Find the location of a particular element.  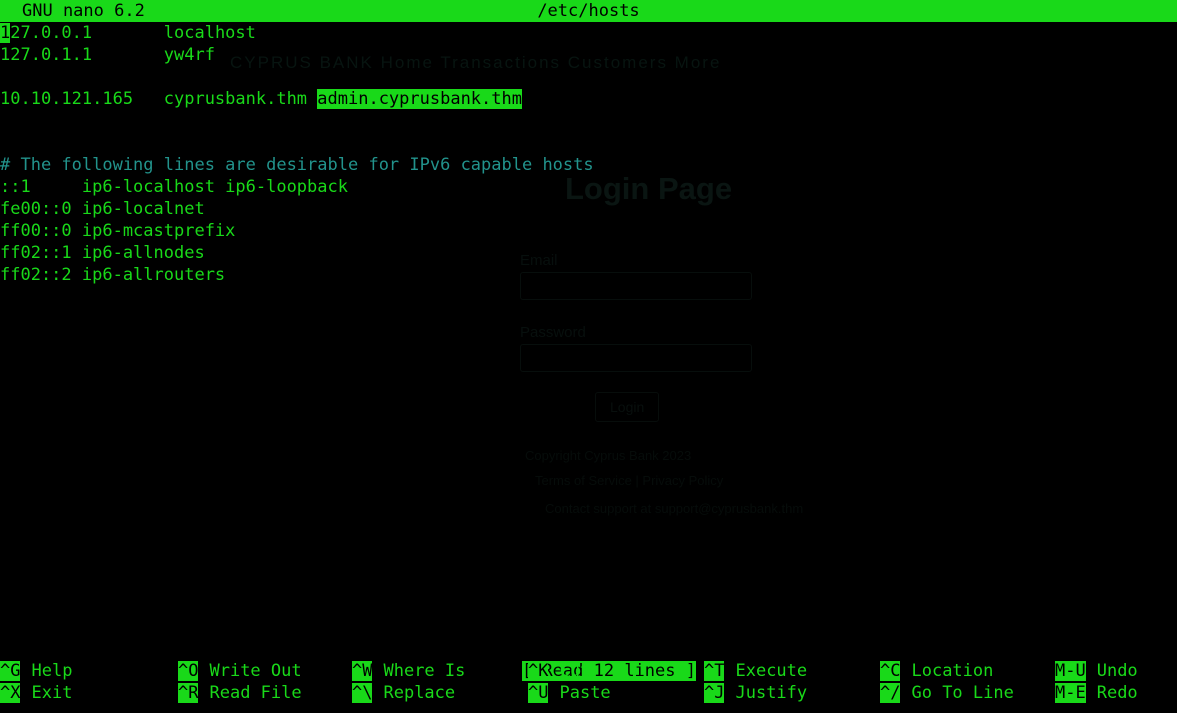

titlebar-filename: /etc/hosts is located at coordinates (588, 11).